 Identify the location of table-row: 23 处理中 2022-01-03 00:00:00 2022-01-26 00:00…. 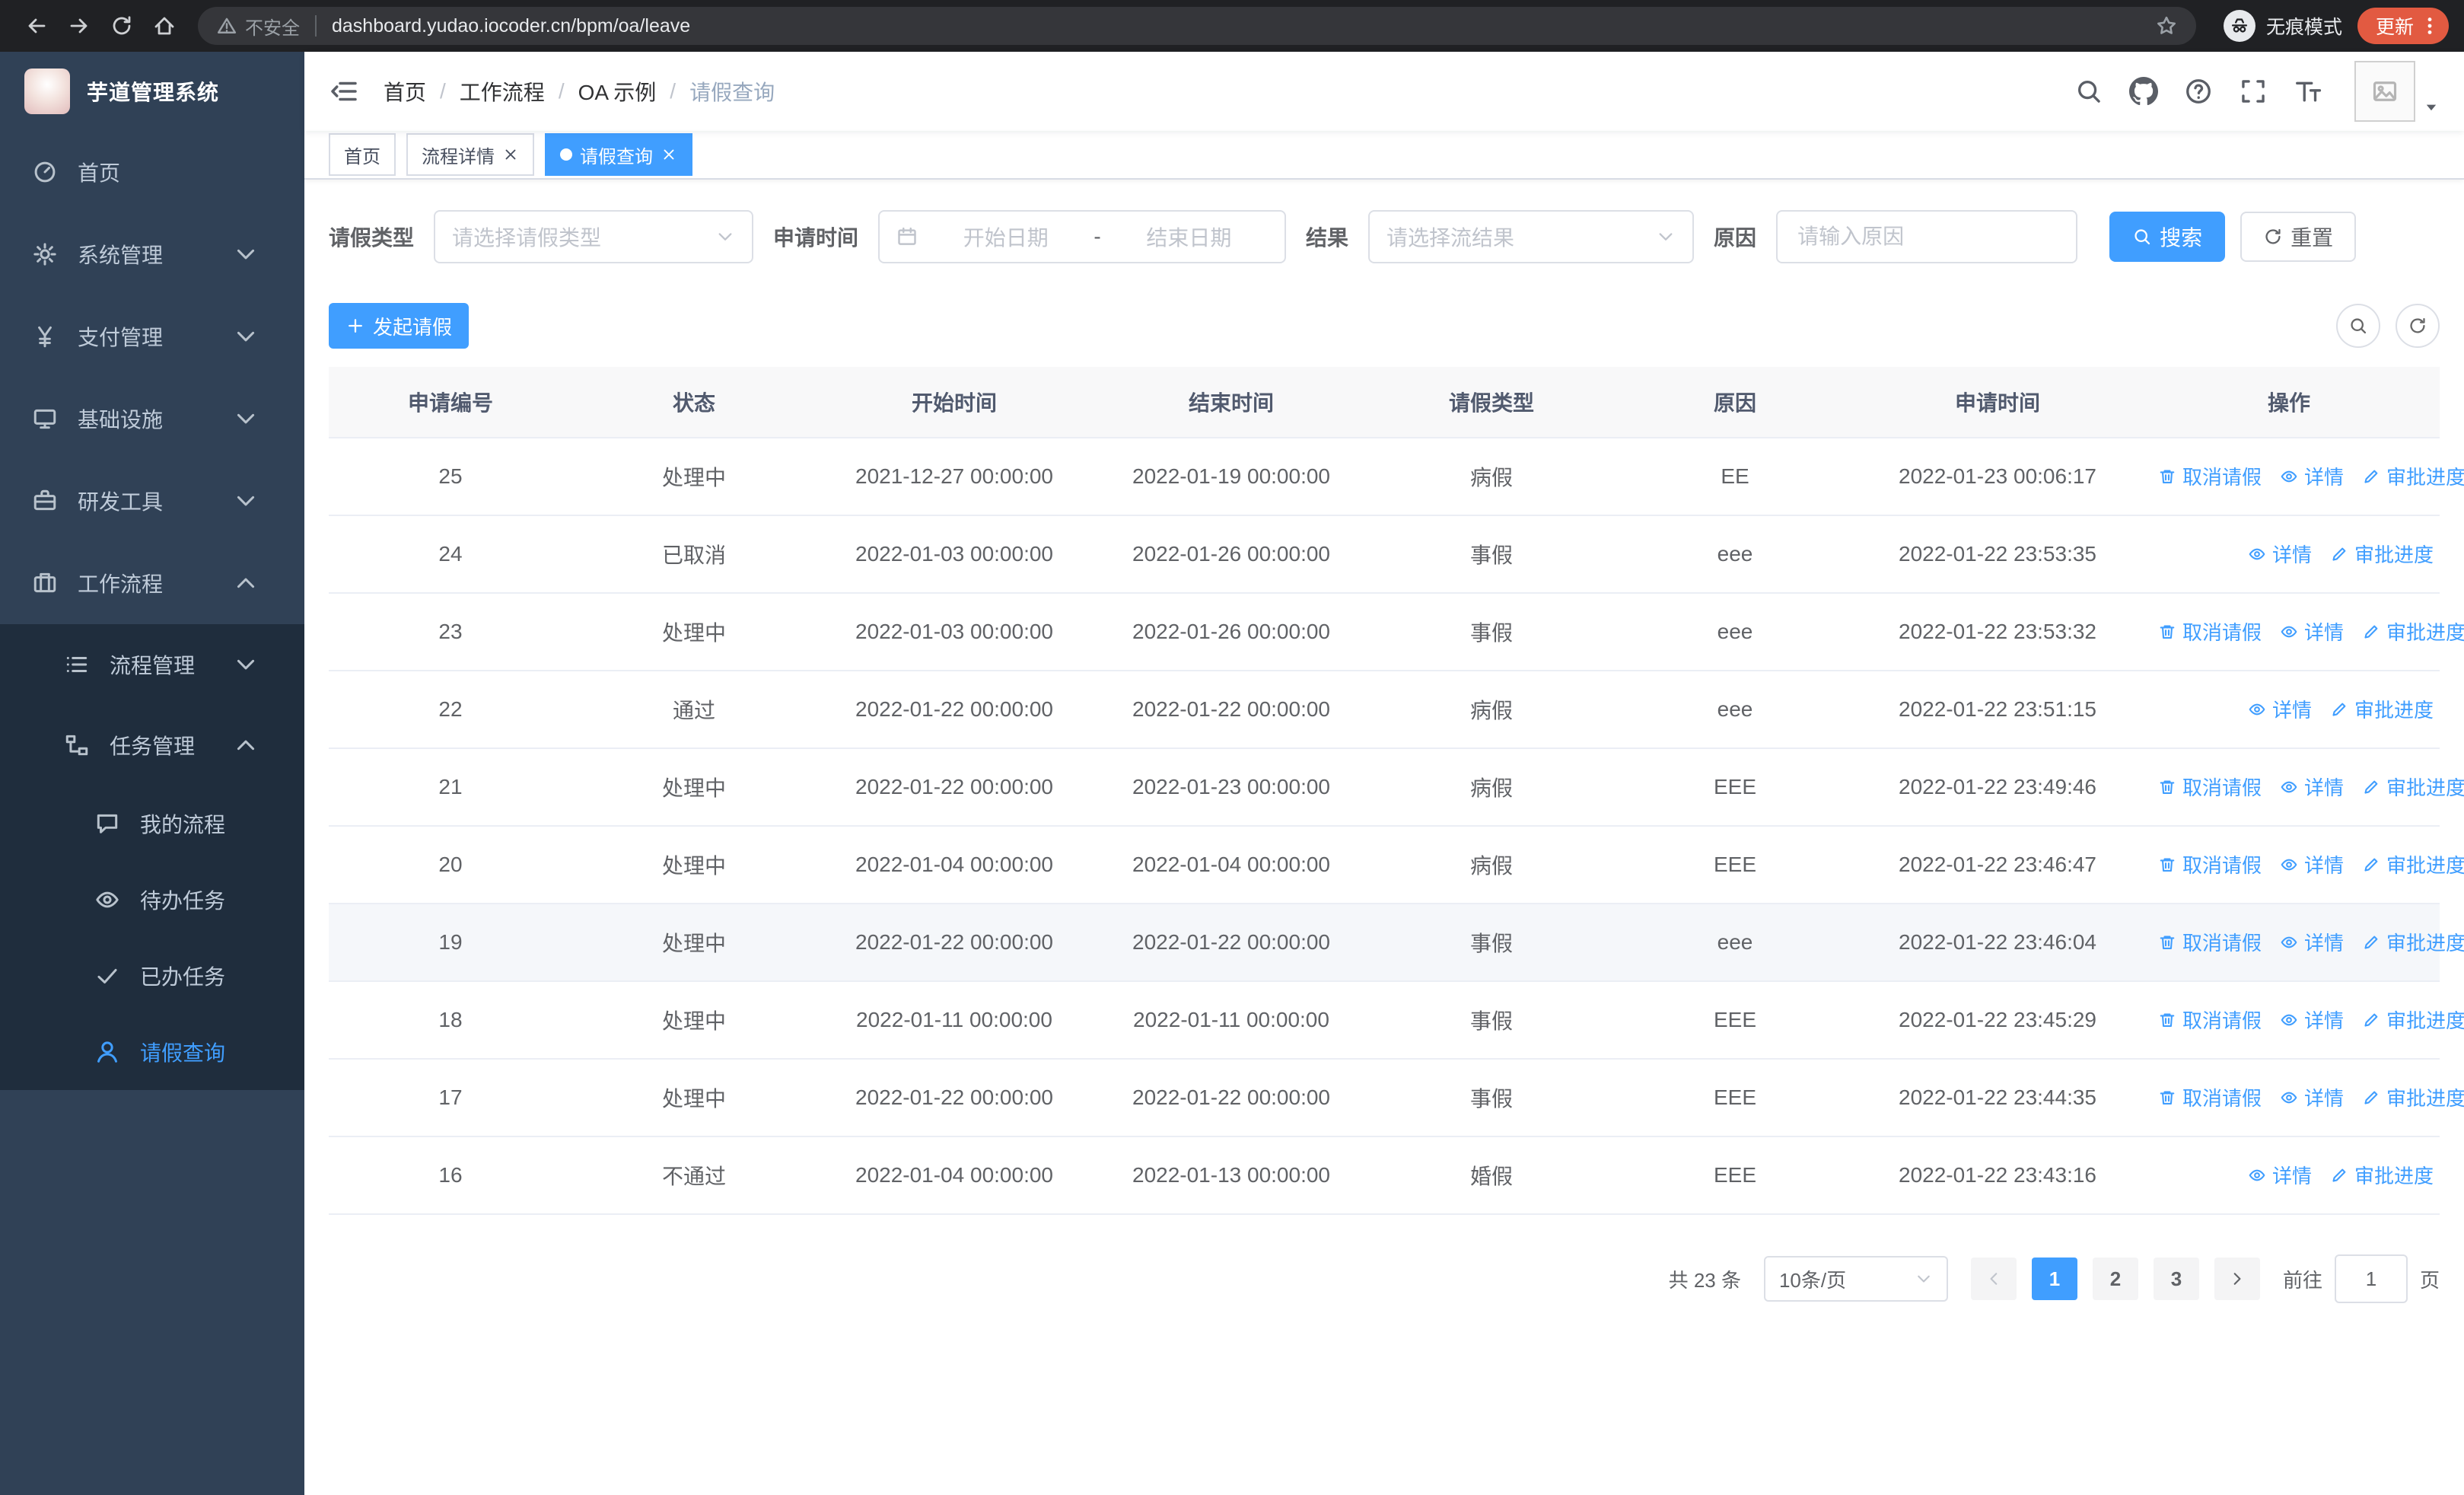
(1396, 632).